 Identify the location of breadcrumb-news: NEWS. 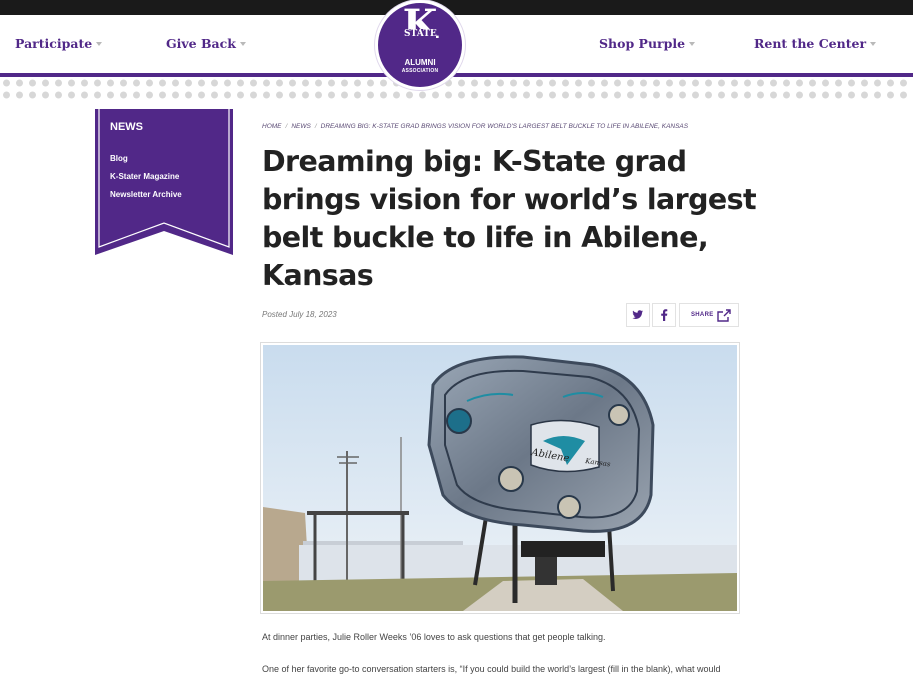
(301, 126).